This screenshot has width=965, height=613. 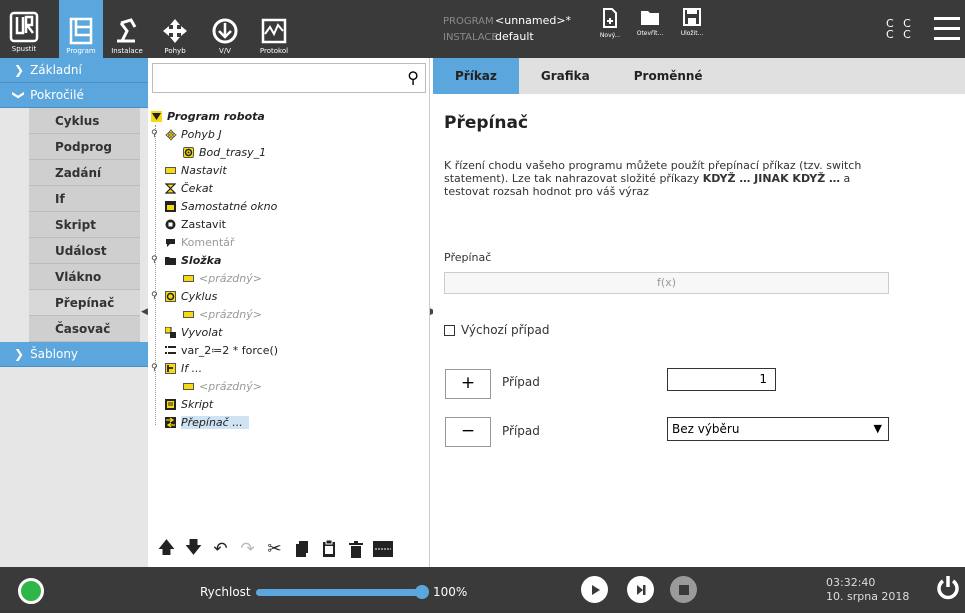 What do you see at coordinates (170, 296) in the screenshot?
I see `loop-icon` at bounding box center [170, 296].